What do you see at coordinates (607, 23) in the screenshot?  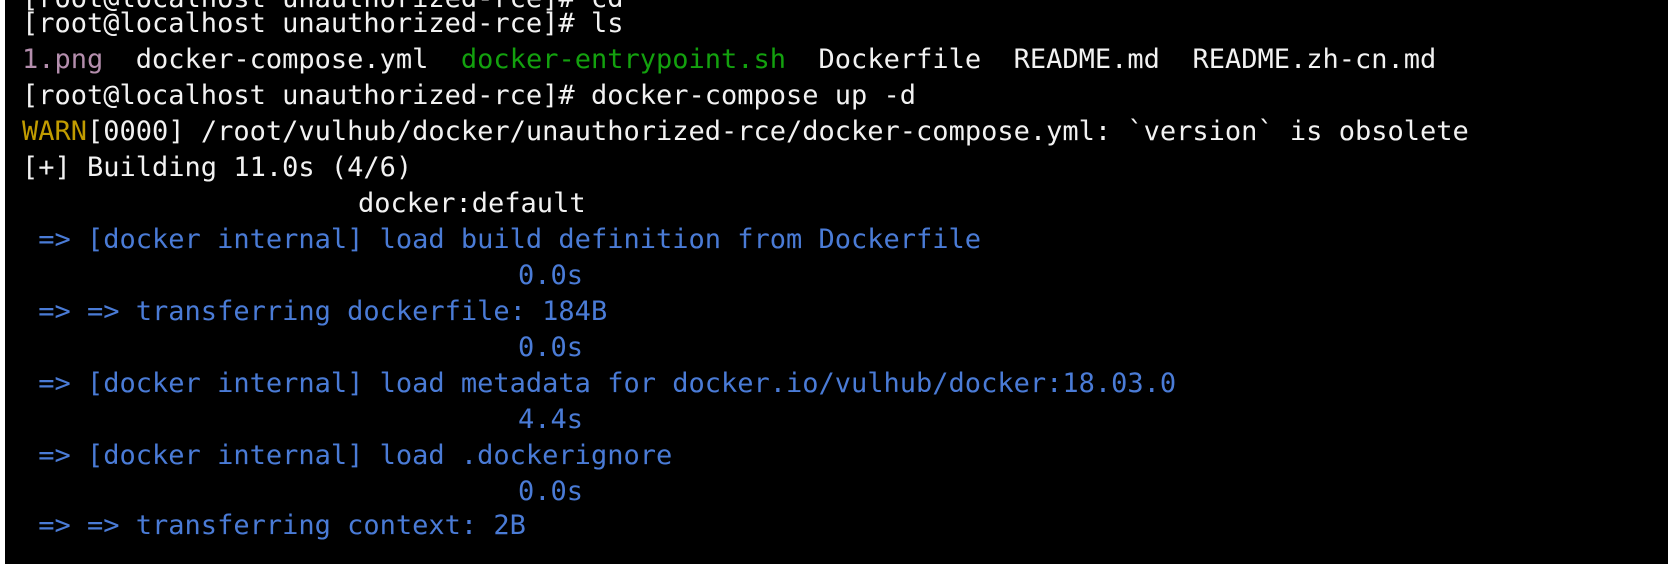 I see `shell-command: ls` at bounding box center [607, 23].